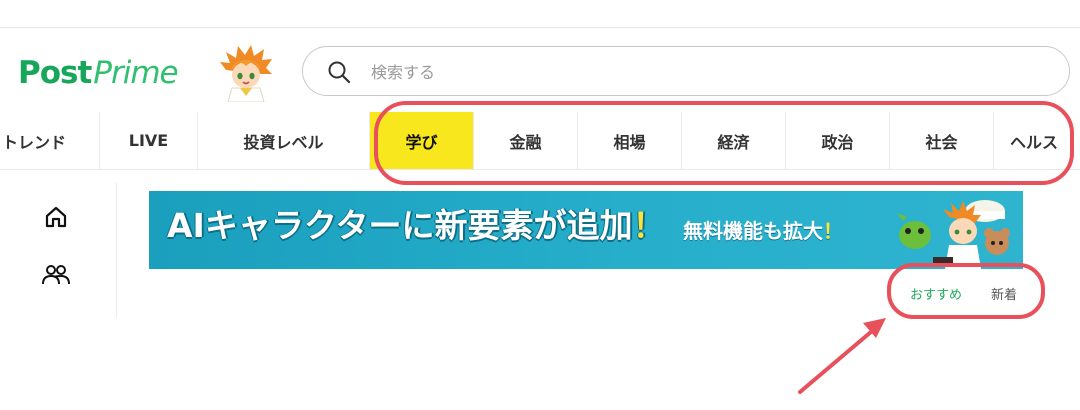 The image size is (1080, 410). I want to click on mascot-avatar-icon, so click(246, 73).